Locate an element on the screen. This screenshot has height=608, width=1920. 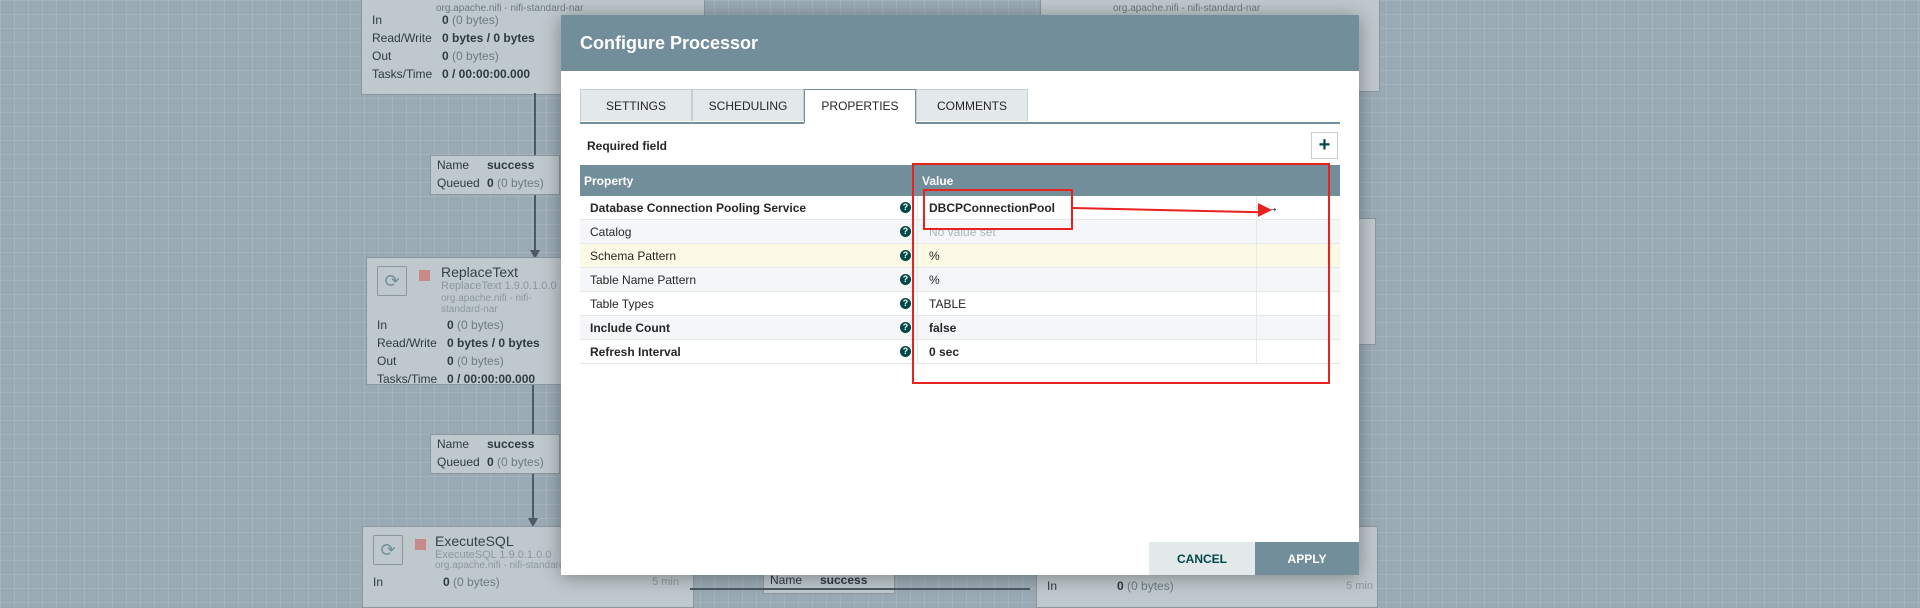
apply-button: Apply is located at coordinates (1307, 558).